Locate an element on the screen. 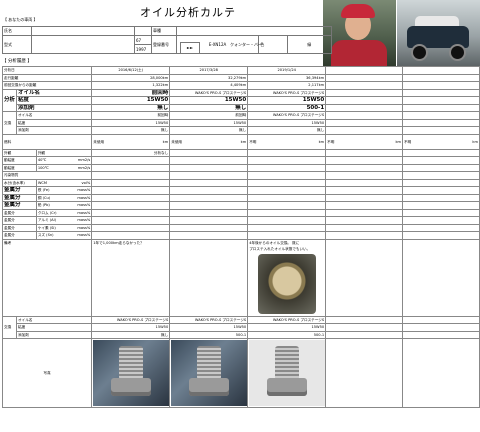 The width and height of the screenshot is (480, 432). fuel-sub-3: 不明 is located at coordinates (253, 141).